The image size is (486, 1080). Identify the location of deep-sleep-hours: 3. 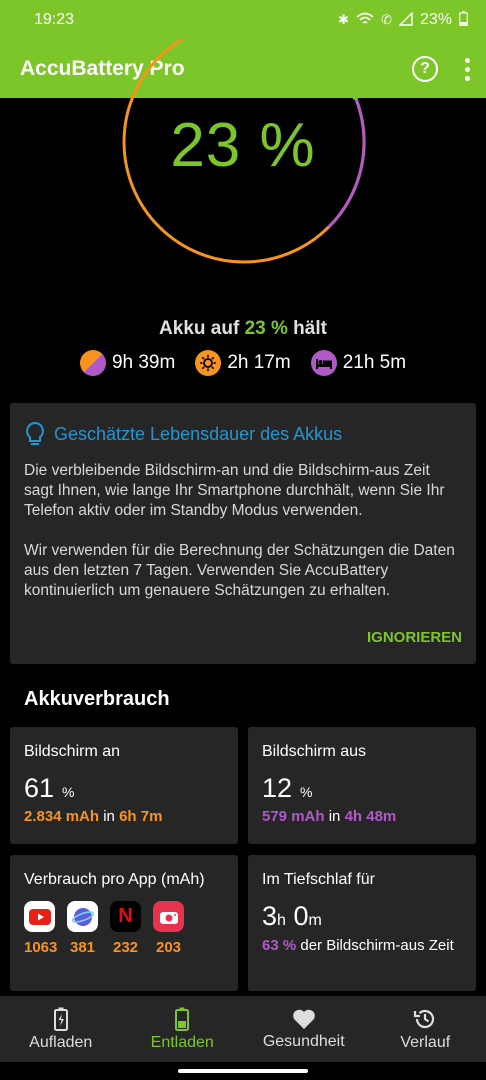
(270, 916).